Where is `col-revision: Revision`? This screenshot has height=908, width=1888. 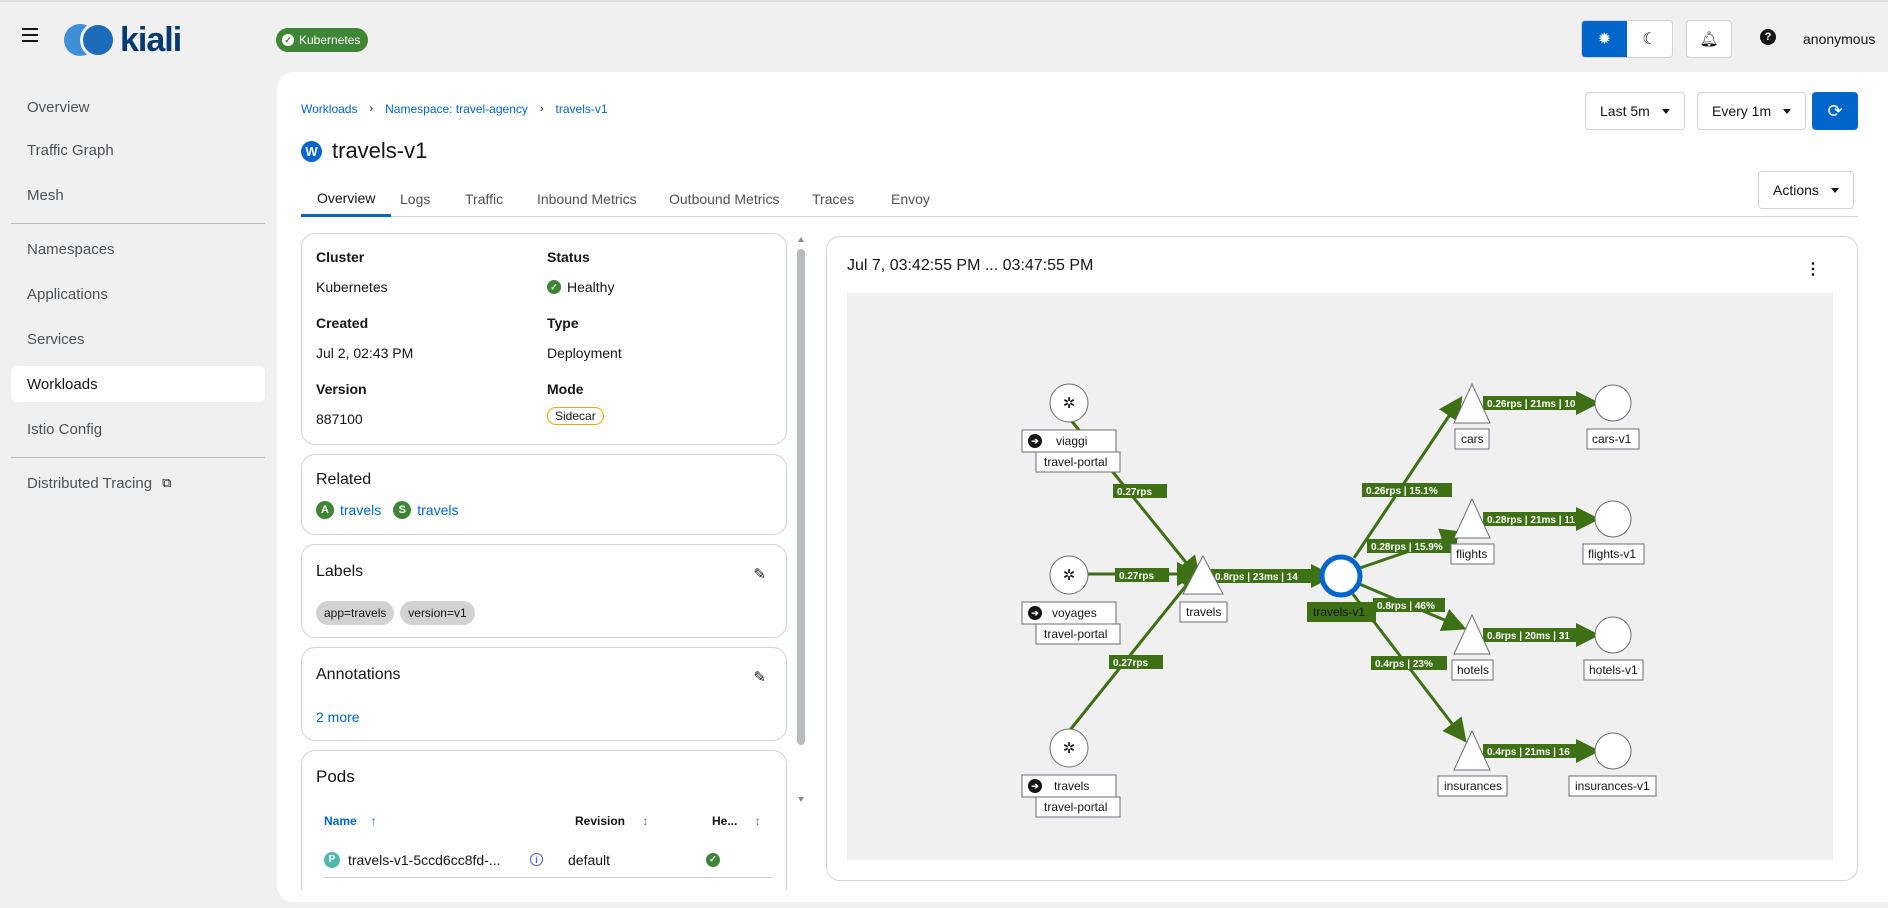 col-revision: Revision is located at coordinates (600, 821).